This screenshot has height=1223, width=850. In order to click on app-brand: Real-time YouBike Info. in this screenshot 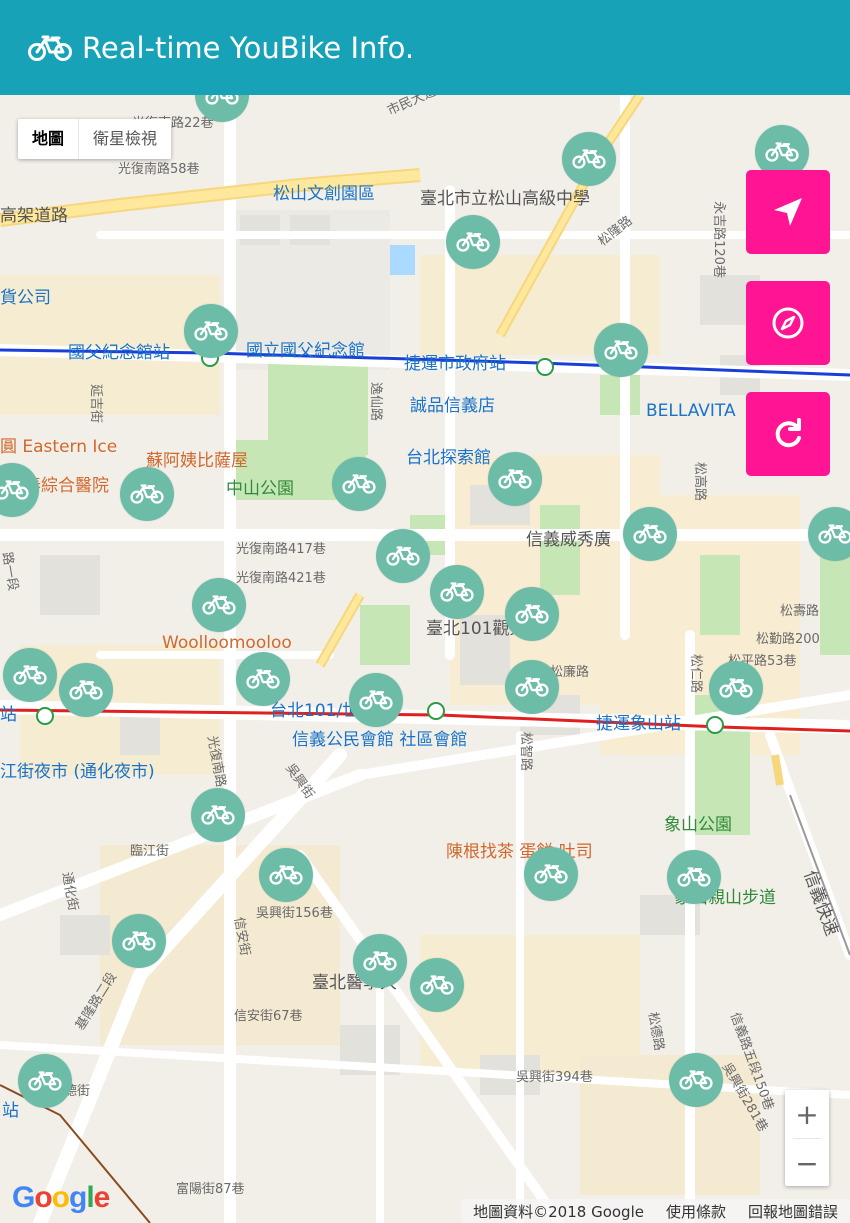, I will do `click(221, 48)`.